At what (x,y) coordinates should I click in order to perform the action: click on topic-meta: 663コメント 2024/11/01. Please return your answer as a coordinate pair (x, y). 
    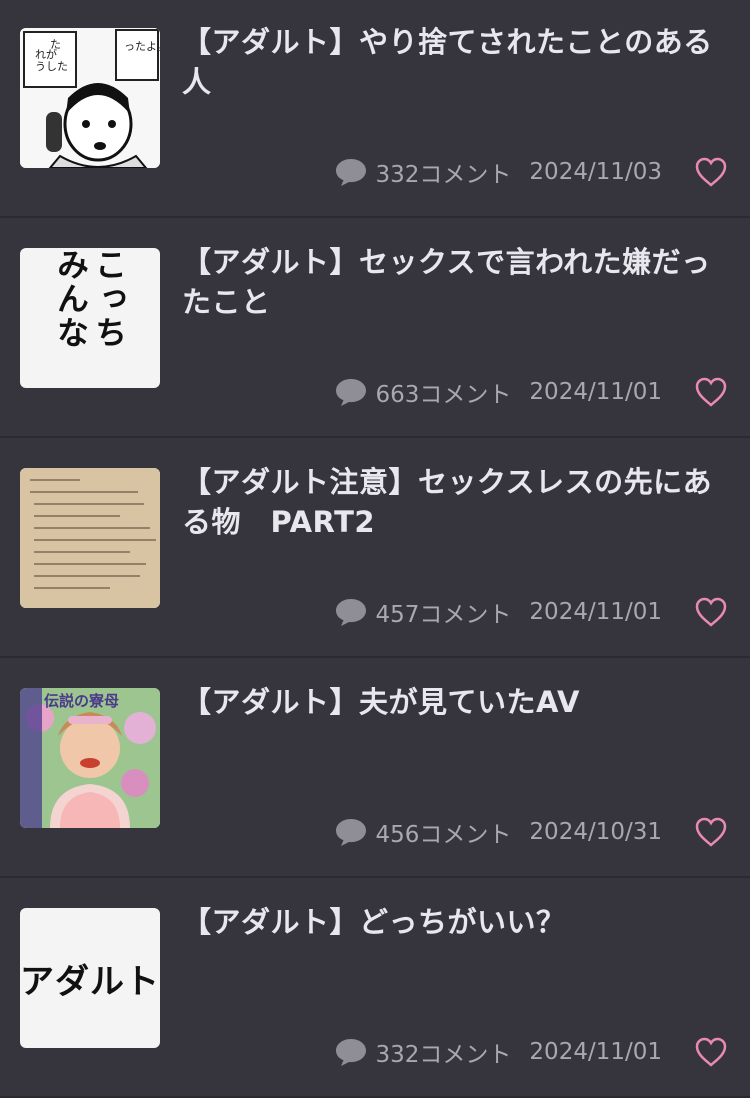
    Looking at the image, I should click on (531, 392).